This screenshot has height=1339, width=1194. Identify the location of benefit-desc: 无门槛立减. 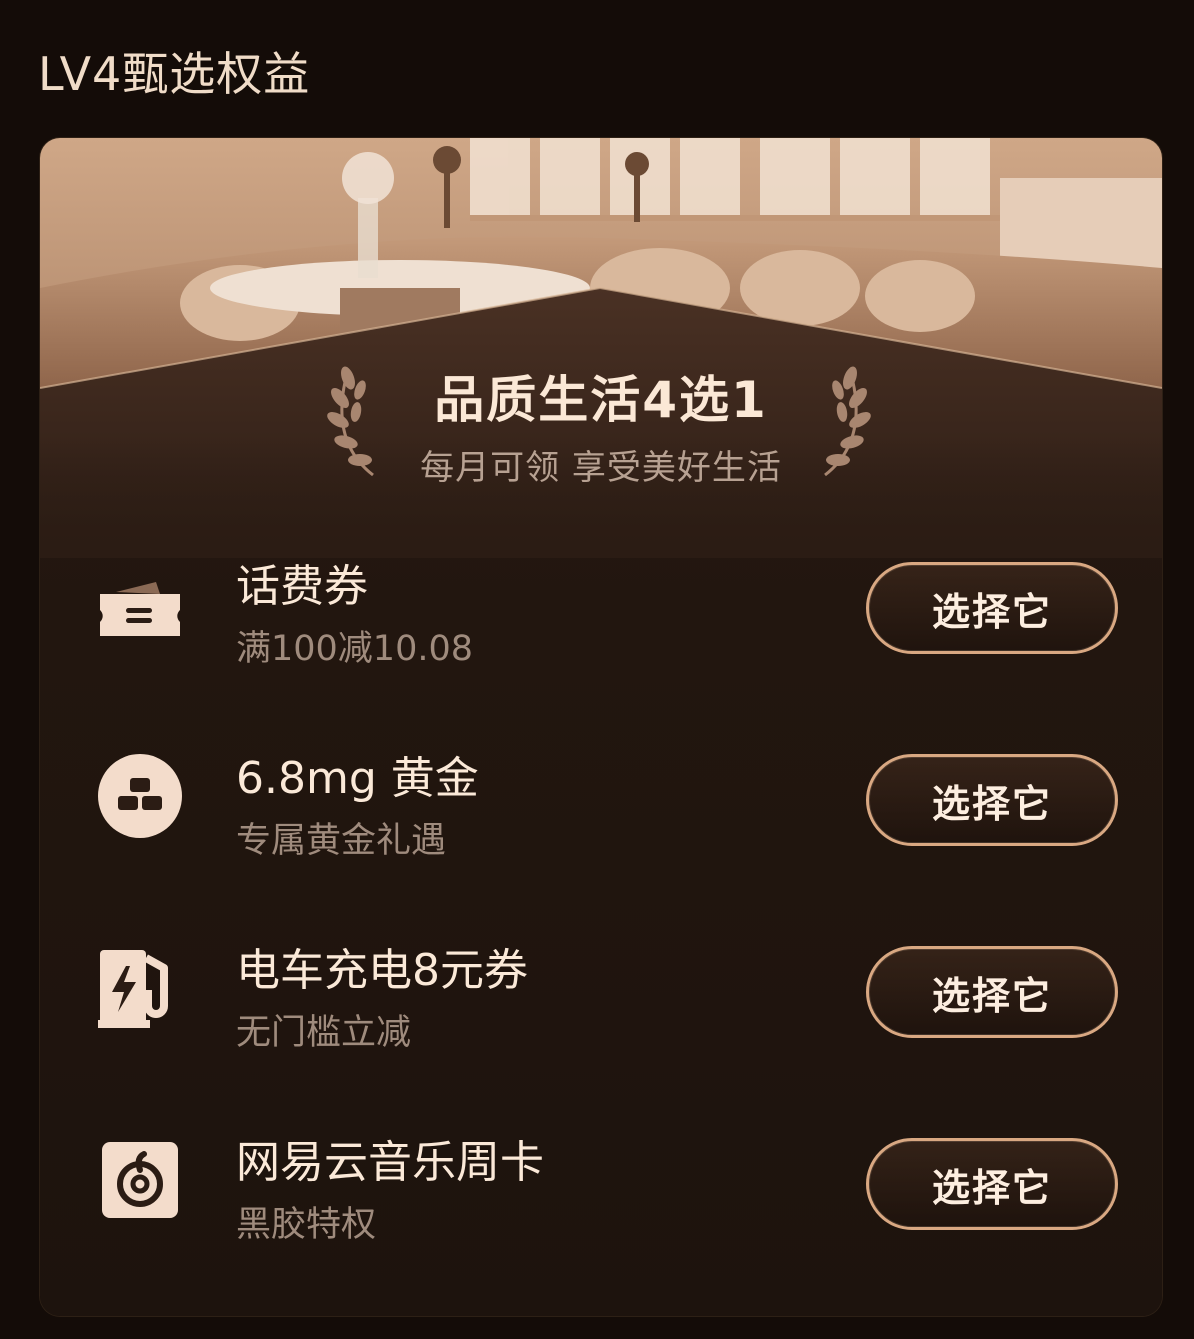
(324, 1033).